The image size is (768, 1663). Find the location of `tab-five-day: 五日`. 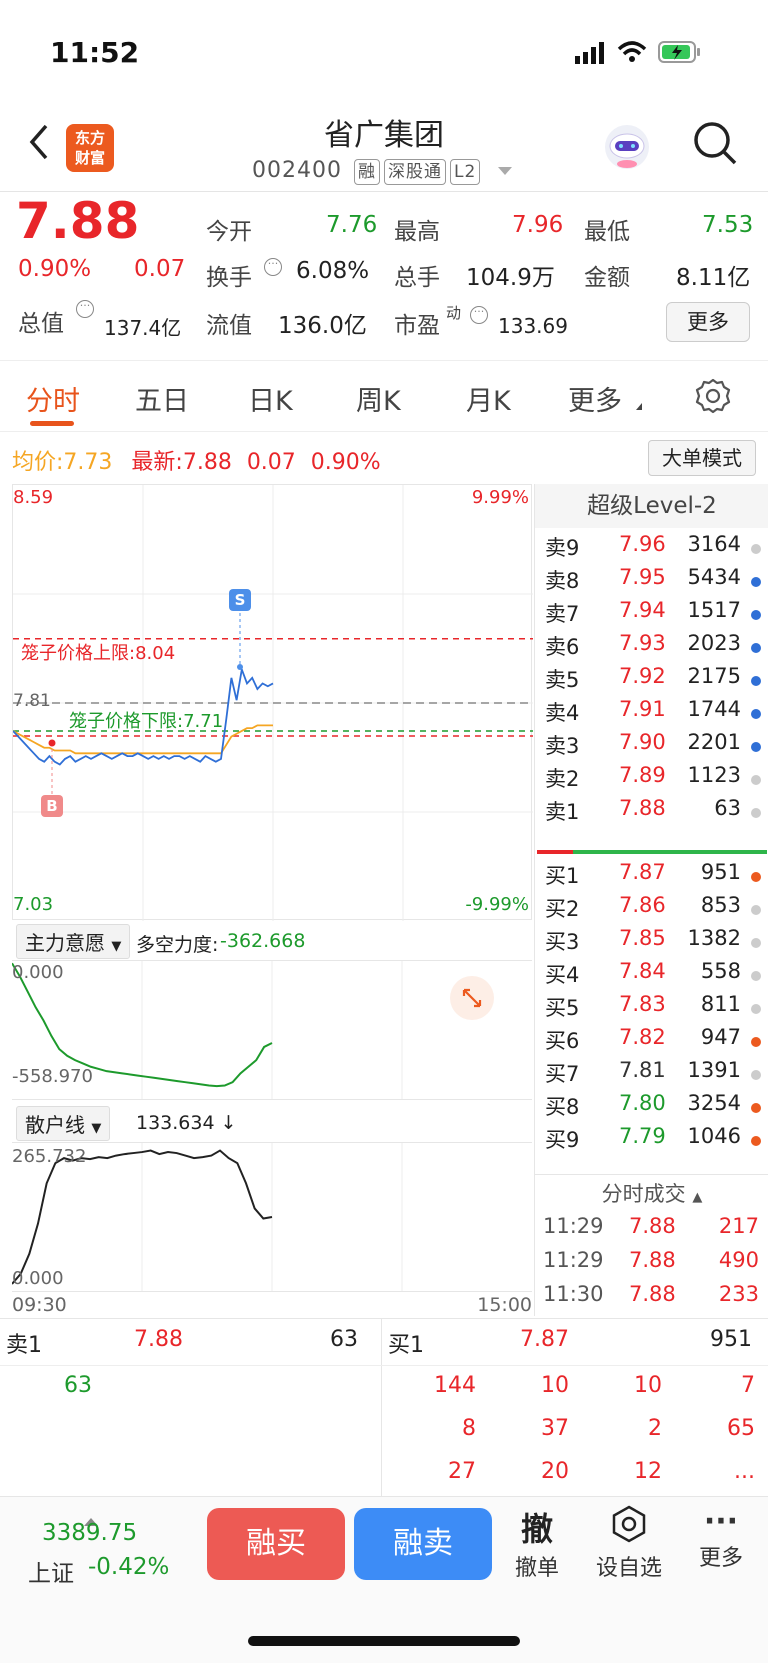

tab-five-day: 五日 is located at coordinates (162, 398).